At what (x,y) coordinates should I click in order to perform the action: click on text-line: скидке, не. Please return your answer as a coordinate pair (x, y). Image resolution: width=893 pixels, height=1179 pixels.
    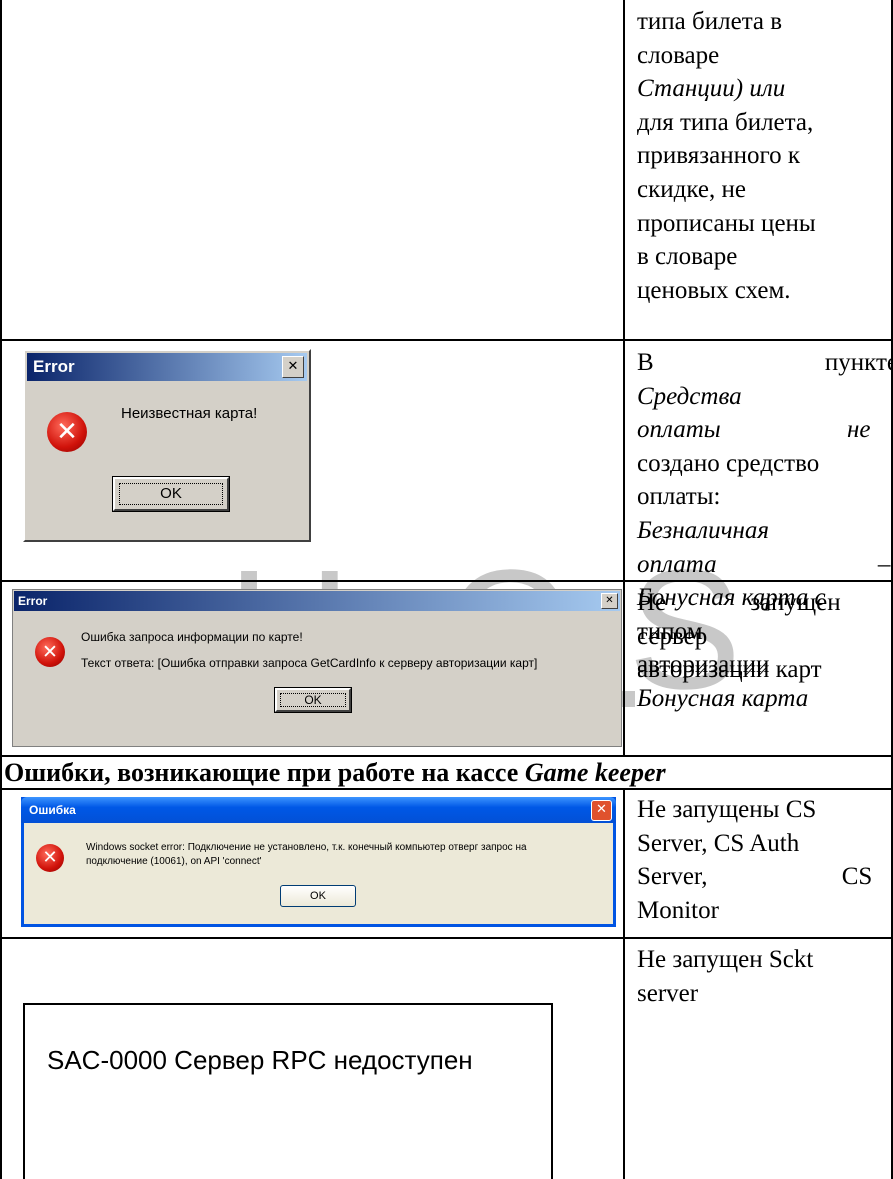
    Looking at the image, I should click on (691, 189).